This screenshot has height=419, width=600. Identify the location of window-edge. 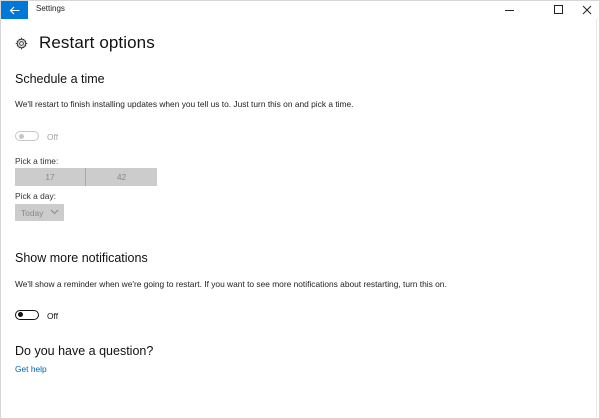
(596, 218).